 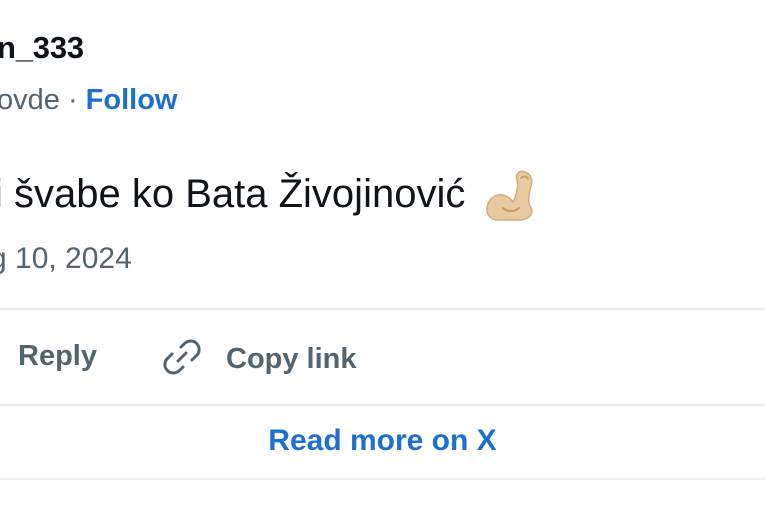 What do you see at coordinates (57, 356) in the screenshot?
I see `reply-button: Reply` at bounding box center [57, 356].